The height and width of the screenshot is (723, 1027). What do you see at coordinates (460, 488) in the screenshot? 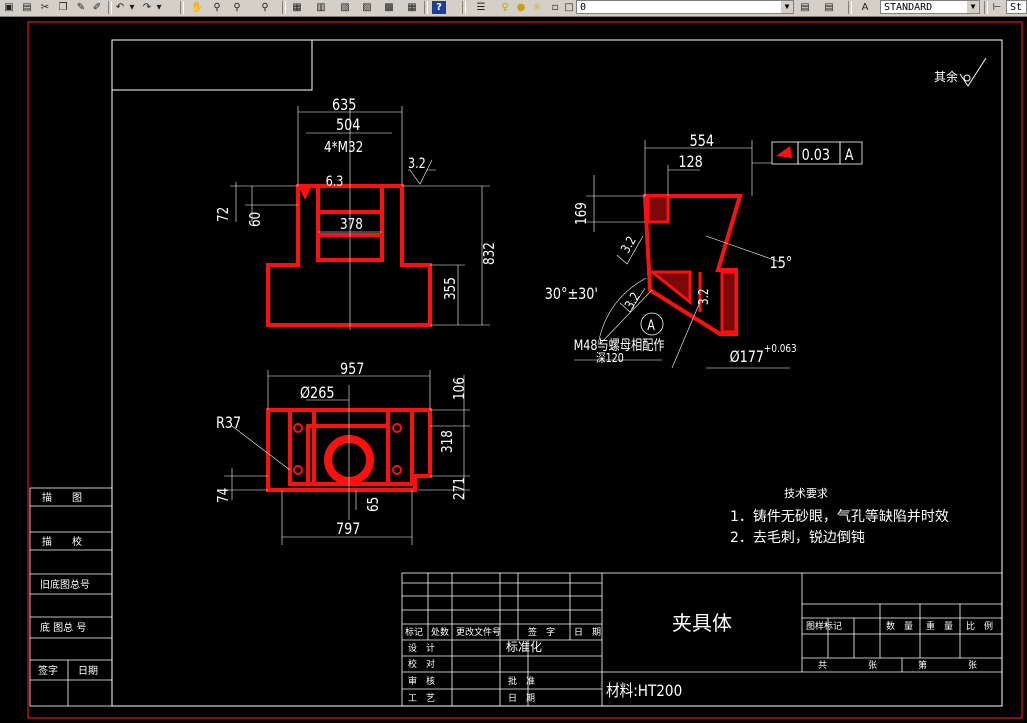
I see `dim-271: 271` at bounding box center [460, 488].